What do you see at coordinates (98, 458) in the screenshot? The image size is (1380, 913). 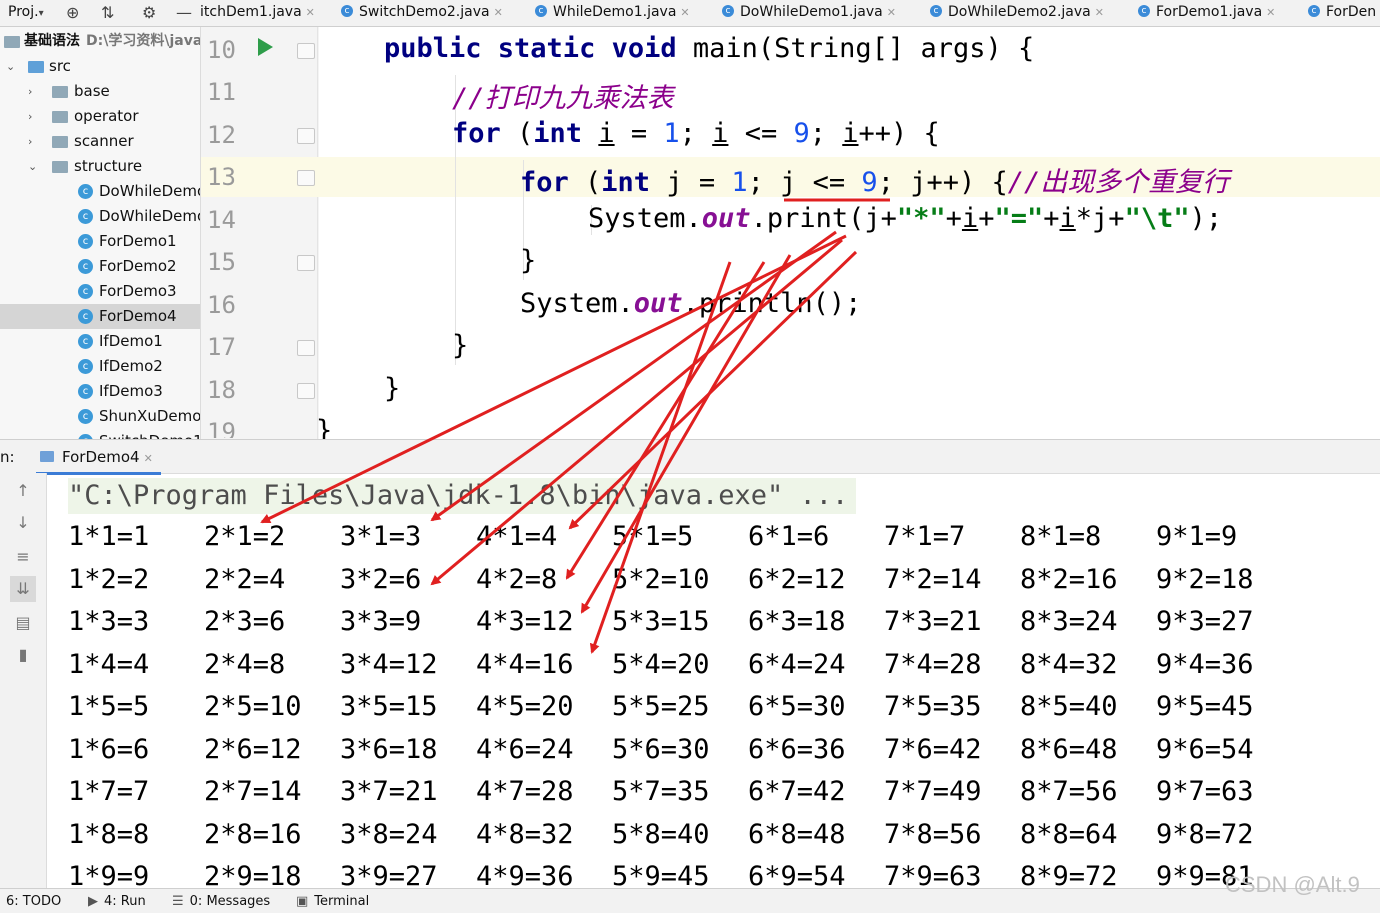 I see `run-tab-fordemo4: ForDemo4 ✕` at bounding box center [98, 458].